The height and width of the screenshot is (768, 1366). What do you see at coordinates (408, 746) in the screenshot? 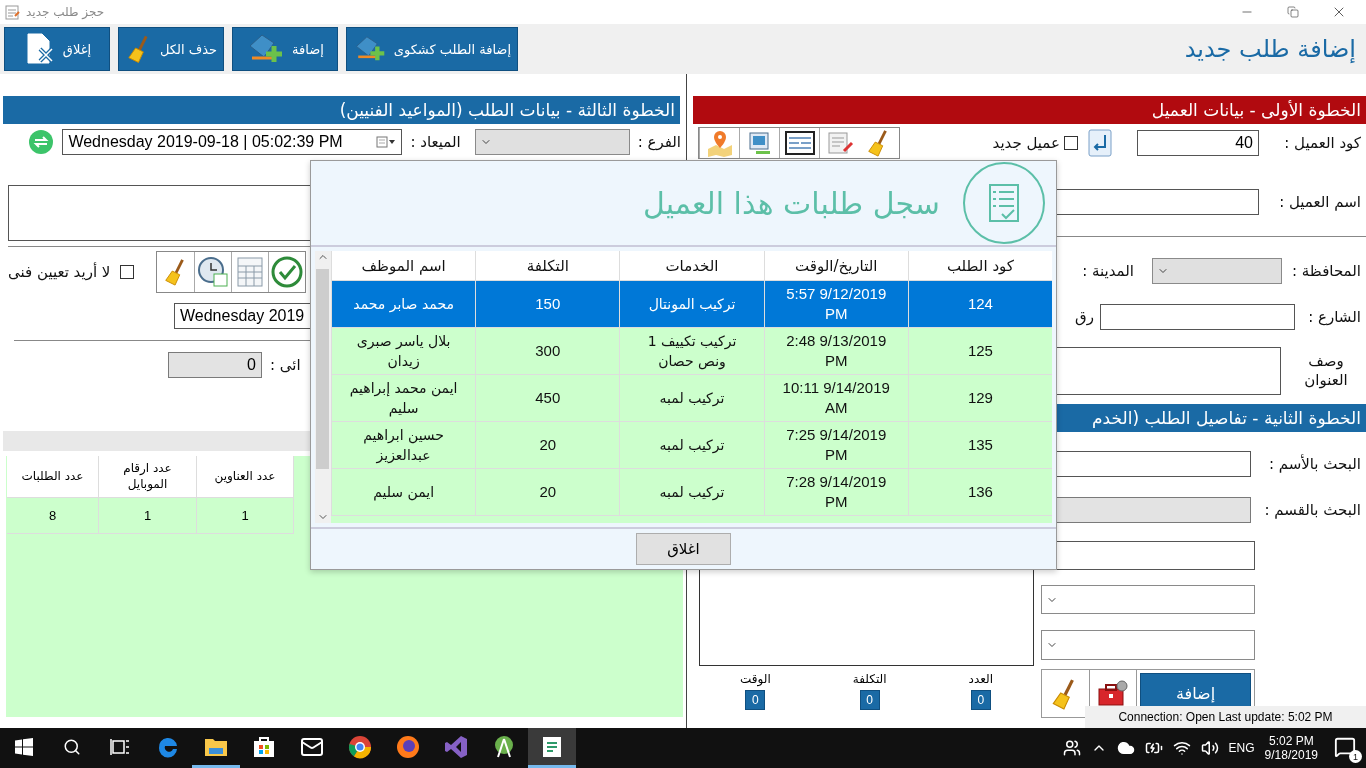
I see `fox-logo-icon` at bounding box center [408, 746].